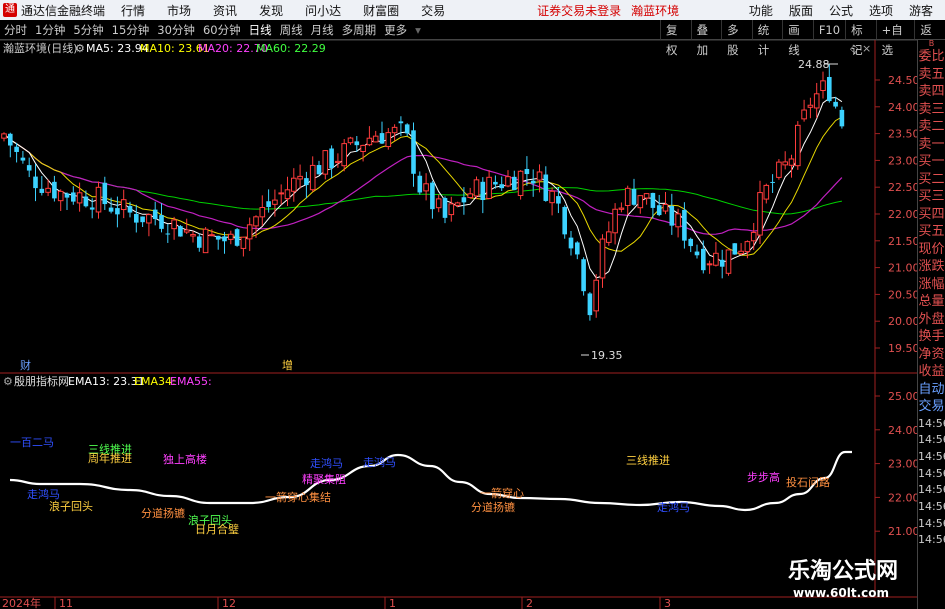 This screenshot has height=609, width=945. Describe the element at coordinates (902, 80) in the screenshot. I see `price-tick-label: 24.50` at that location.